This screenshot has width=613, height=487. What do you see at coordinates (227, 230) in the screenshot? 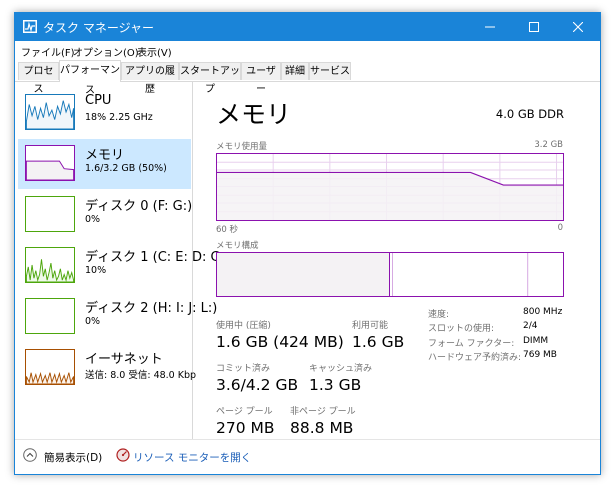
I see `graph-time-left: 60 秒` at bounding box center [227, 230].